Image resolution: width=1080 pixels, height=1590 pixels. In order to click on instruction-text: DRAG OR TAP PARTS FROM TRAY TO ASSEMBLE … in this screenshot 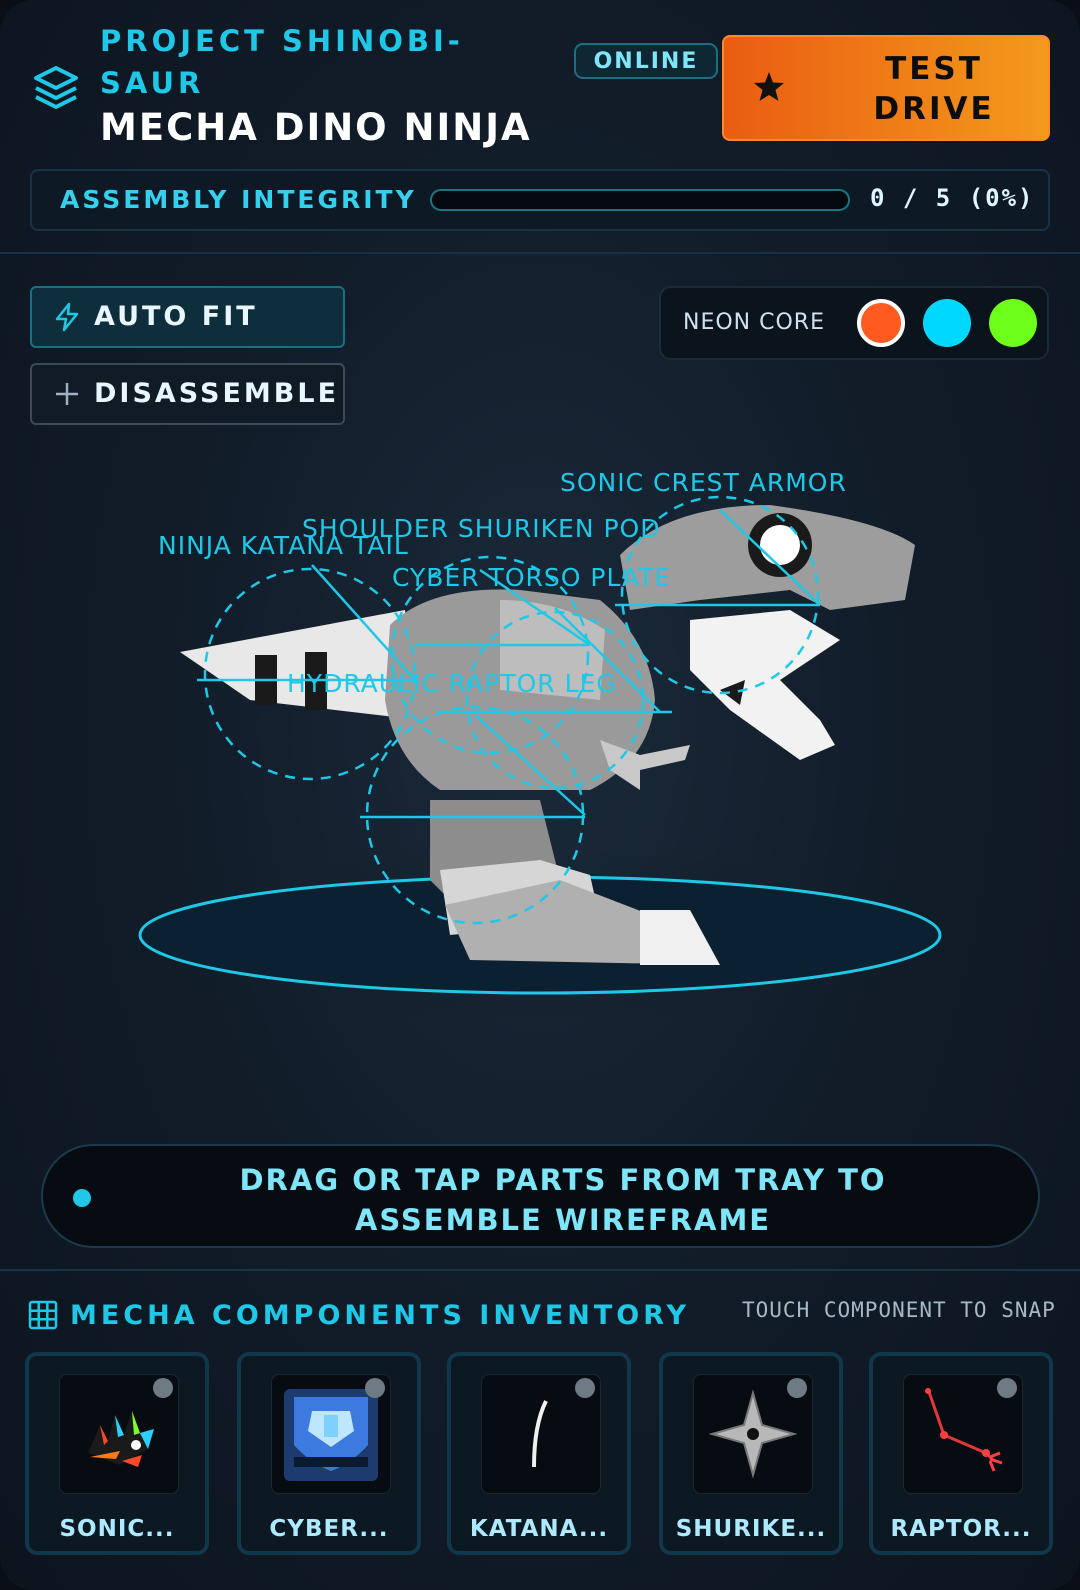, I will do `click(563, 1200)`.